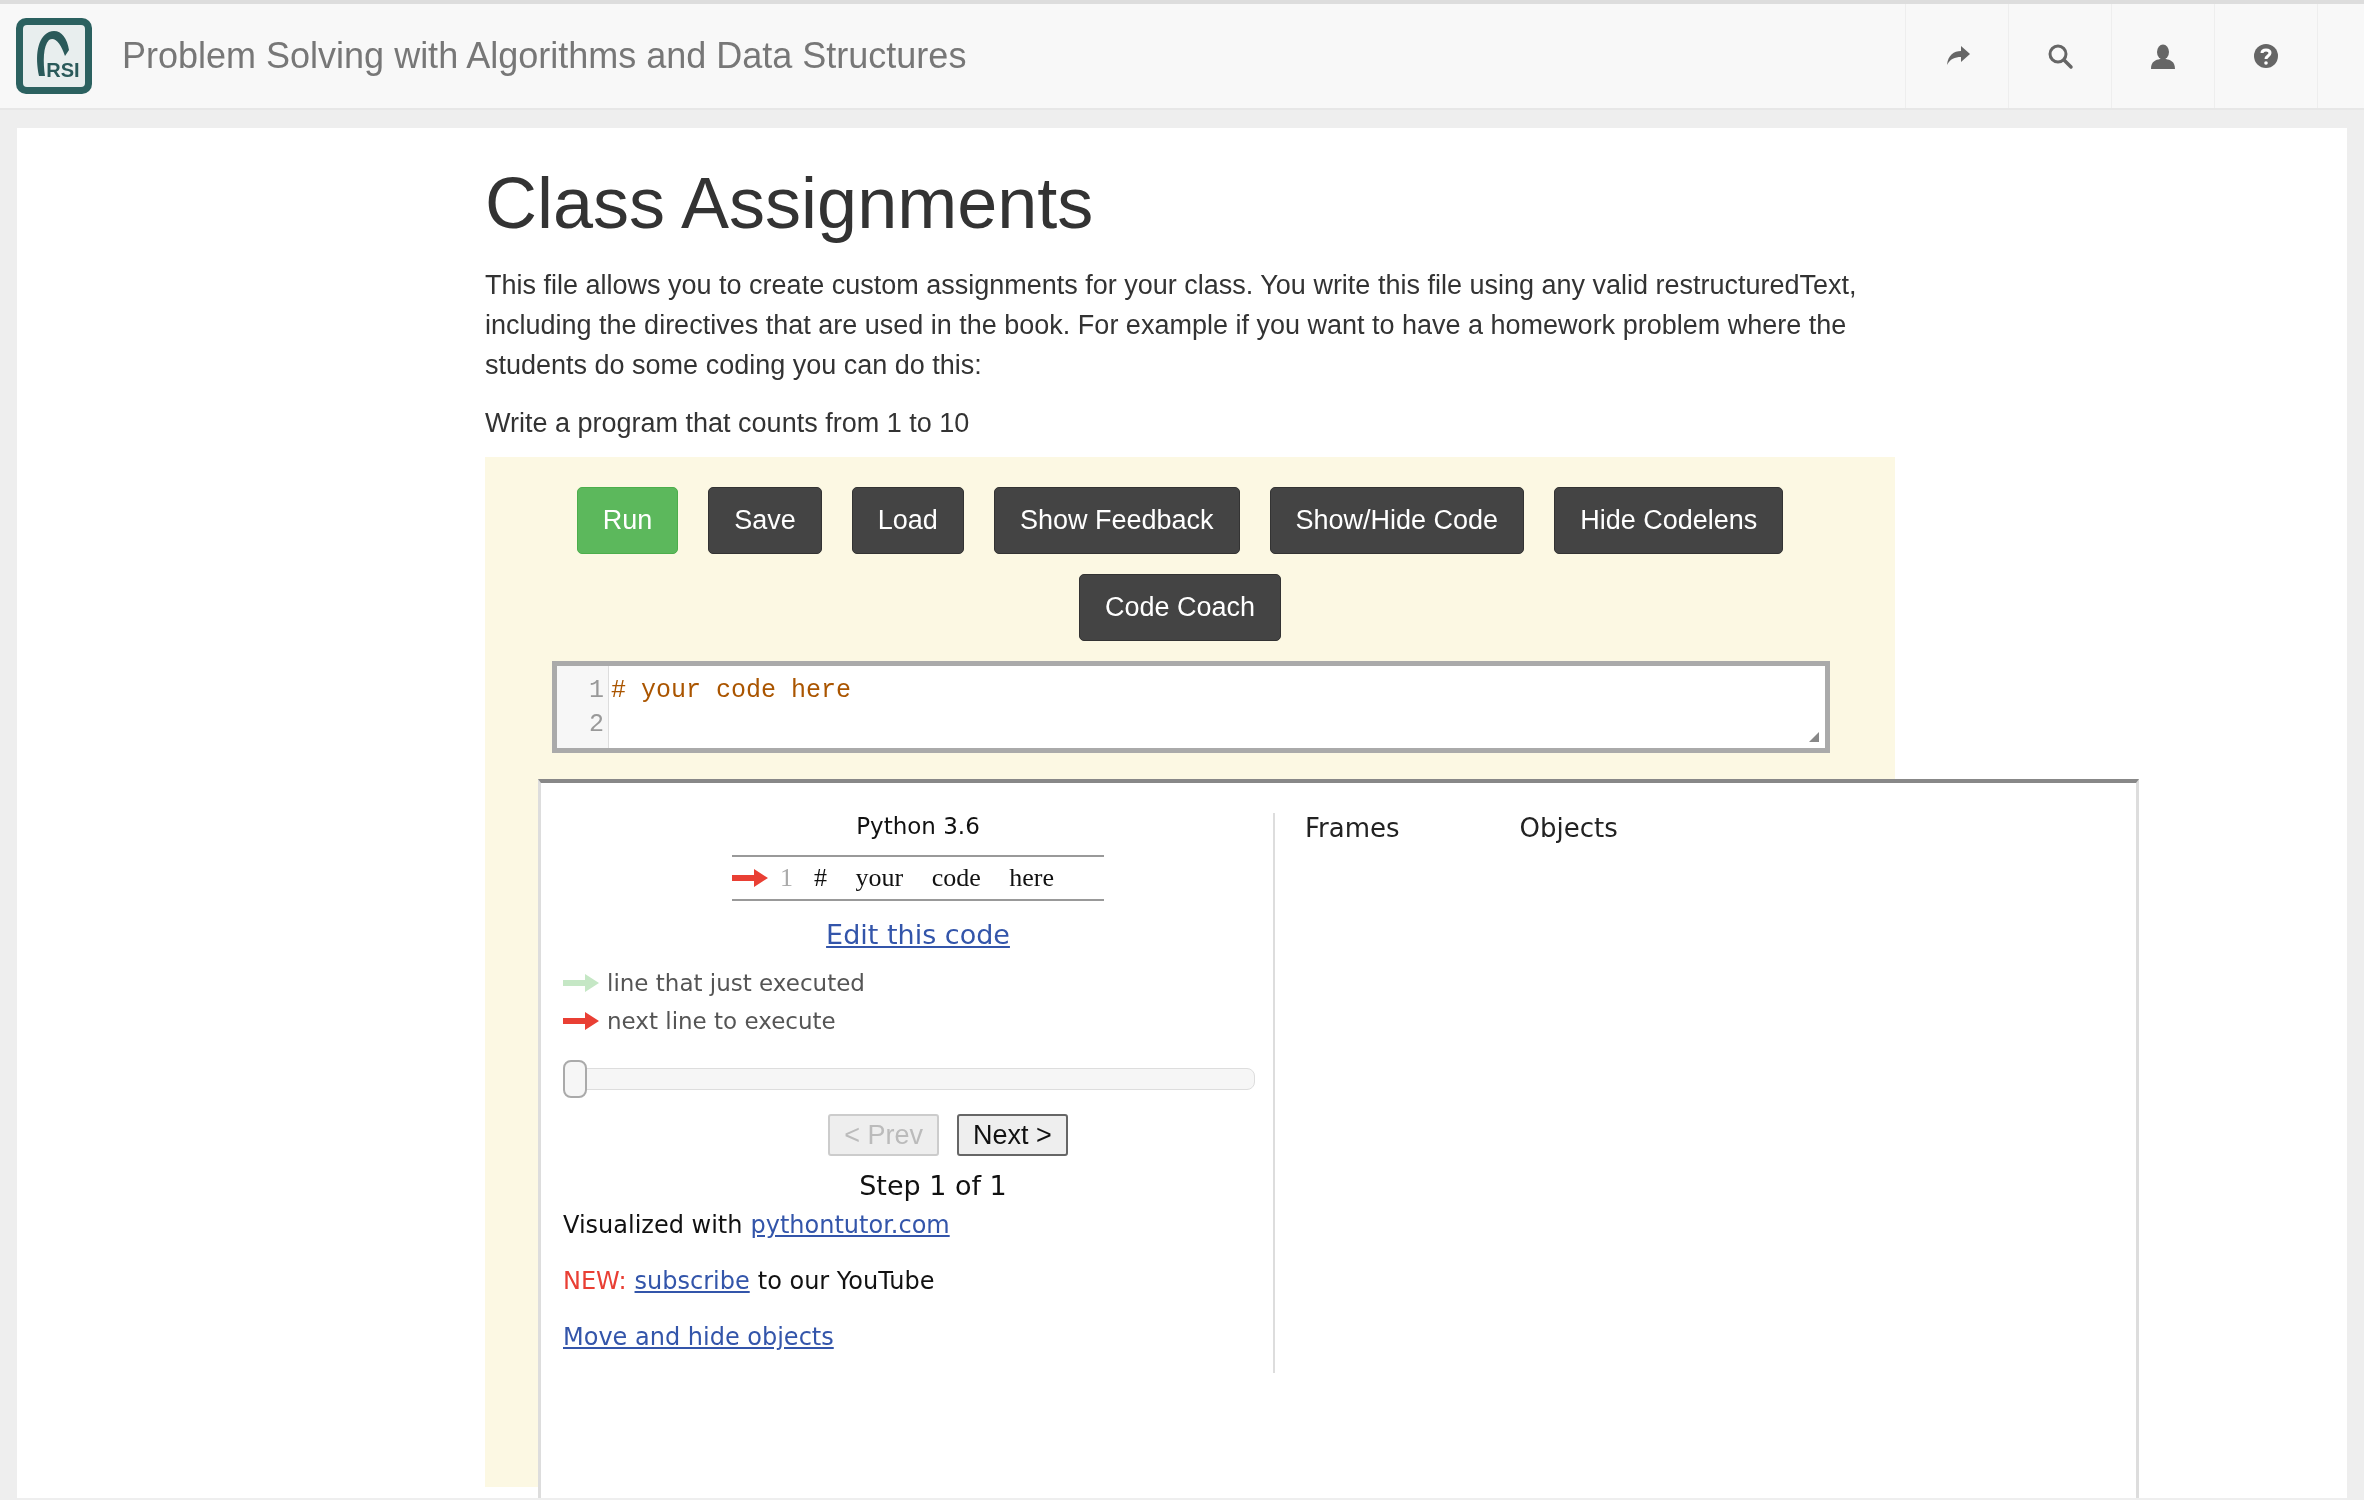  Describe the element at coordinates (2266, 56) in the screenshot. I see `help-icon` at that location.